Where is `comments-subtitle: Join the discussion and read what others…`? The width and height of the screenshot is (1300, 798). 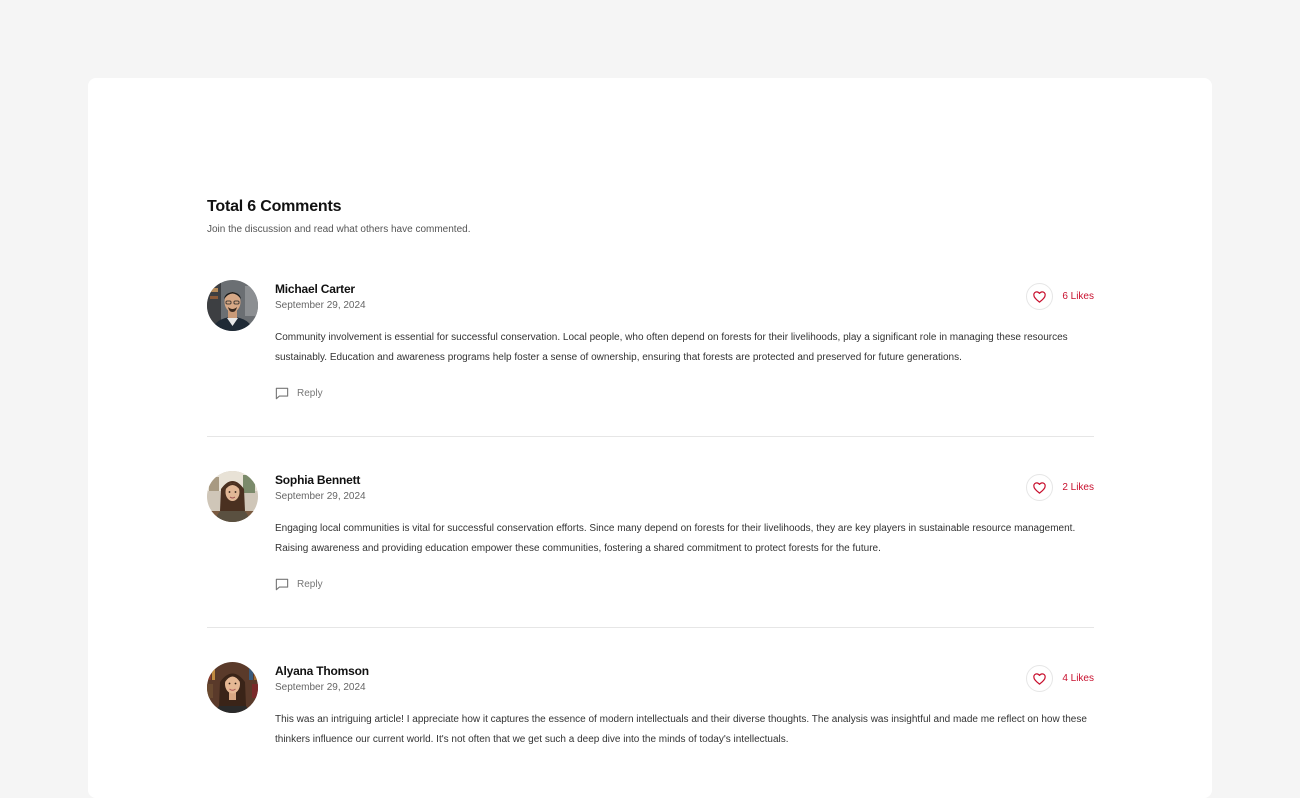 comments-subtitle: Join the discussion and read what others… is located at coordinates (339, 229).